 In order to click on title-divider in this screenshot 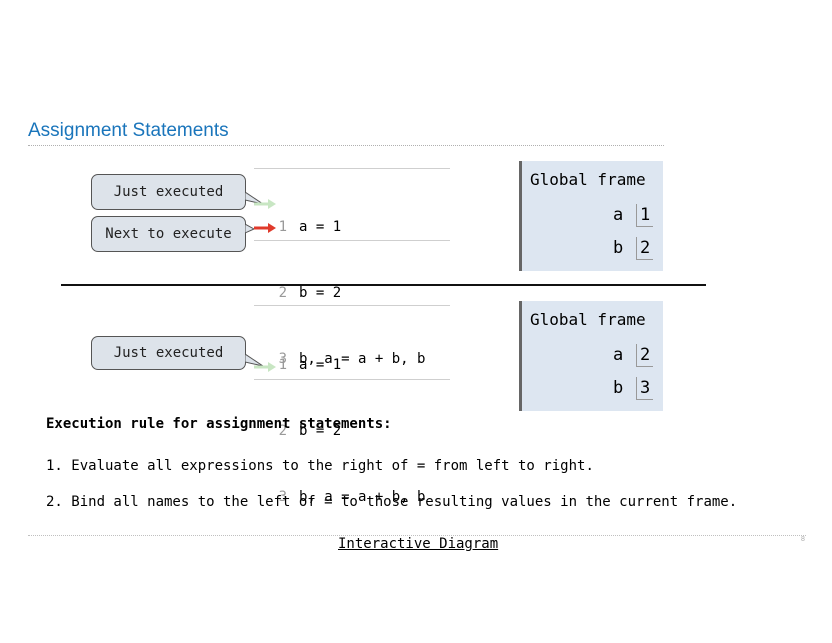, I will do `click(346, 145)`.